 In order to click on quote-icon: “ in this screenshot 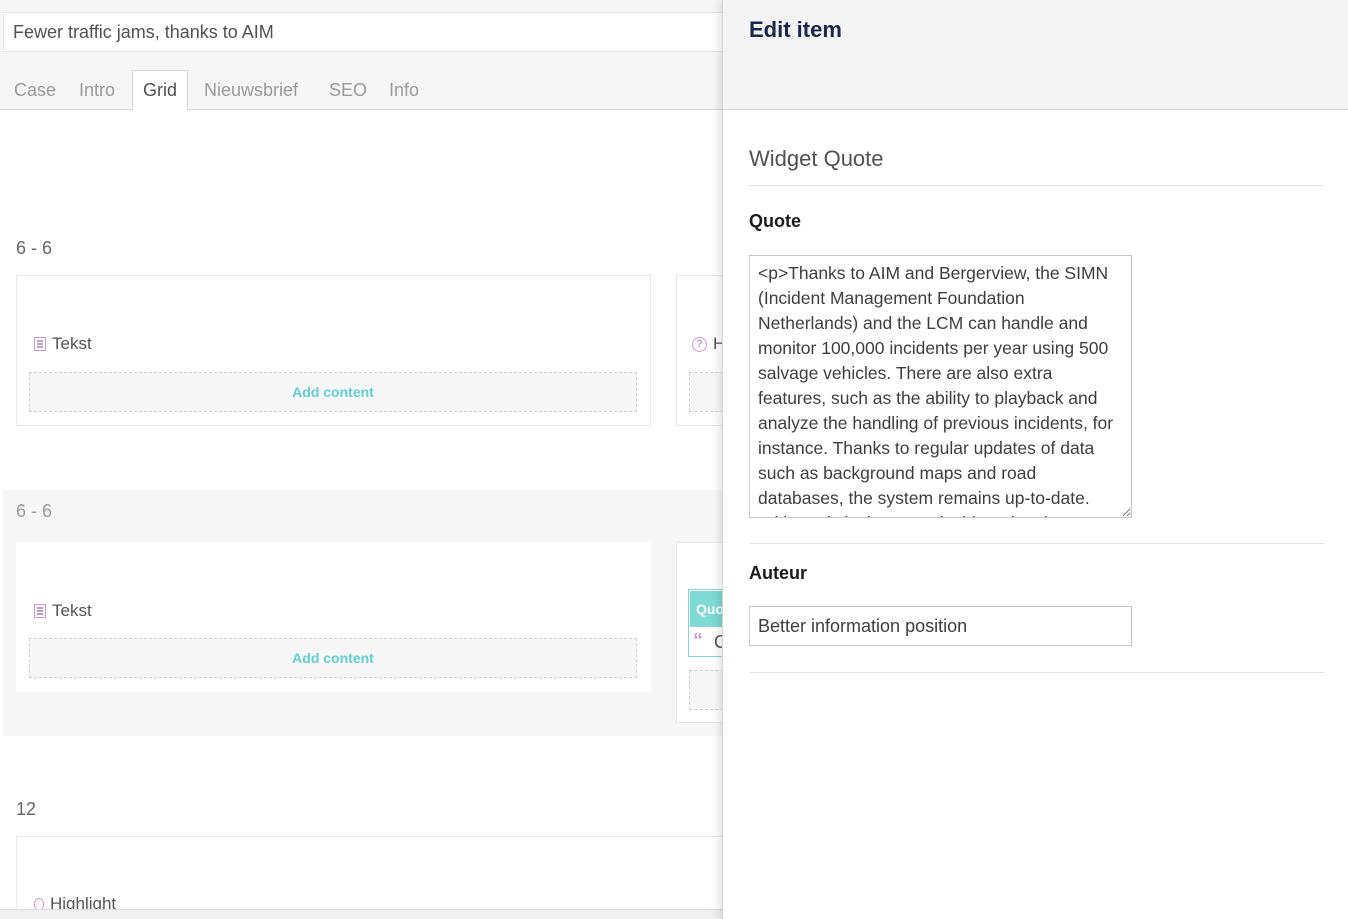, I will do `click(698, 641)`.